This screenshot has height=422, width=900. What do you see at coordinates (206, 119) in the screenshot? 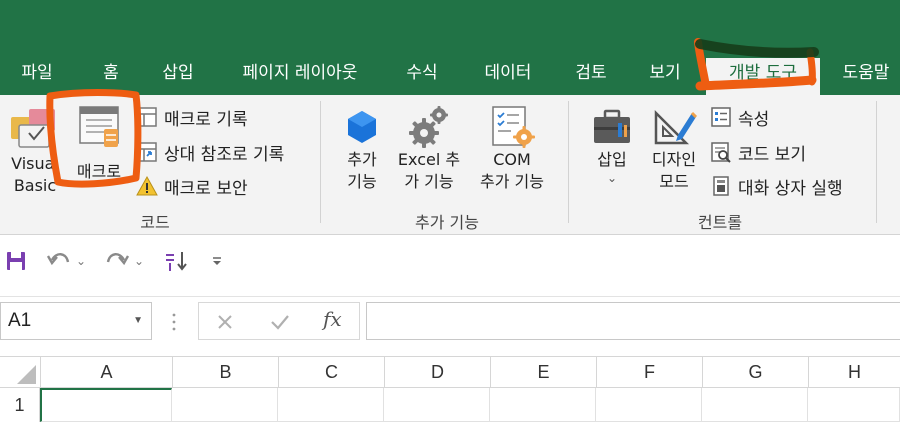
I see `record-macro-label: 매크로 기록` at bounding box center [206, 119].